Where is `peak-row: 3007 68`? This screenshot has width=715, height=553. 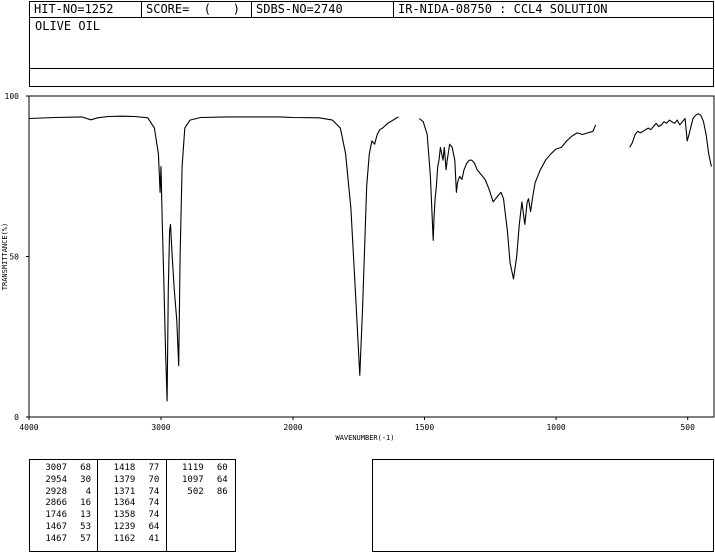 peak-row: 3007 68 is located at coordinates (63, 469).